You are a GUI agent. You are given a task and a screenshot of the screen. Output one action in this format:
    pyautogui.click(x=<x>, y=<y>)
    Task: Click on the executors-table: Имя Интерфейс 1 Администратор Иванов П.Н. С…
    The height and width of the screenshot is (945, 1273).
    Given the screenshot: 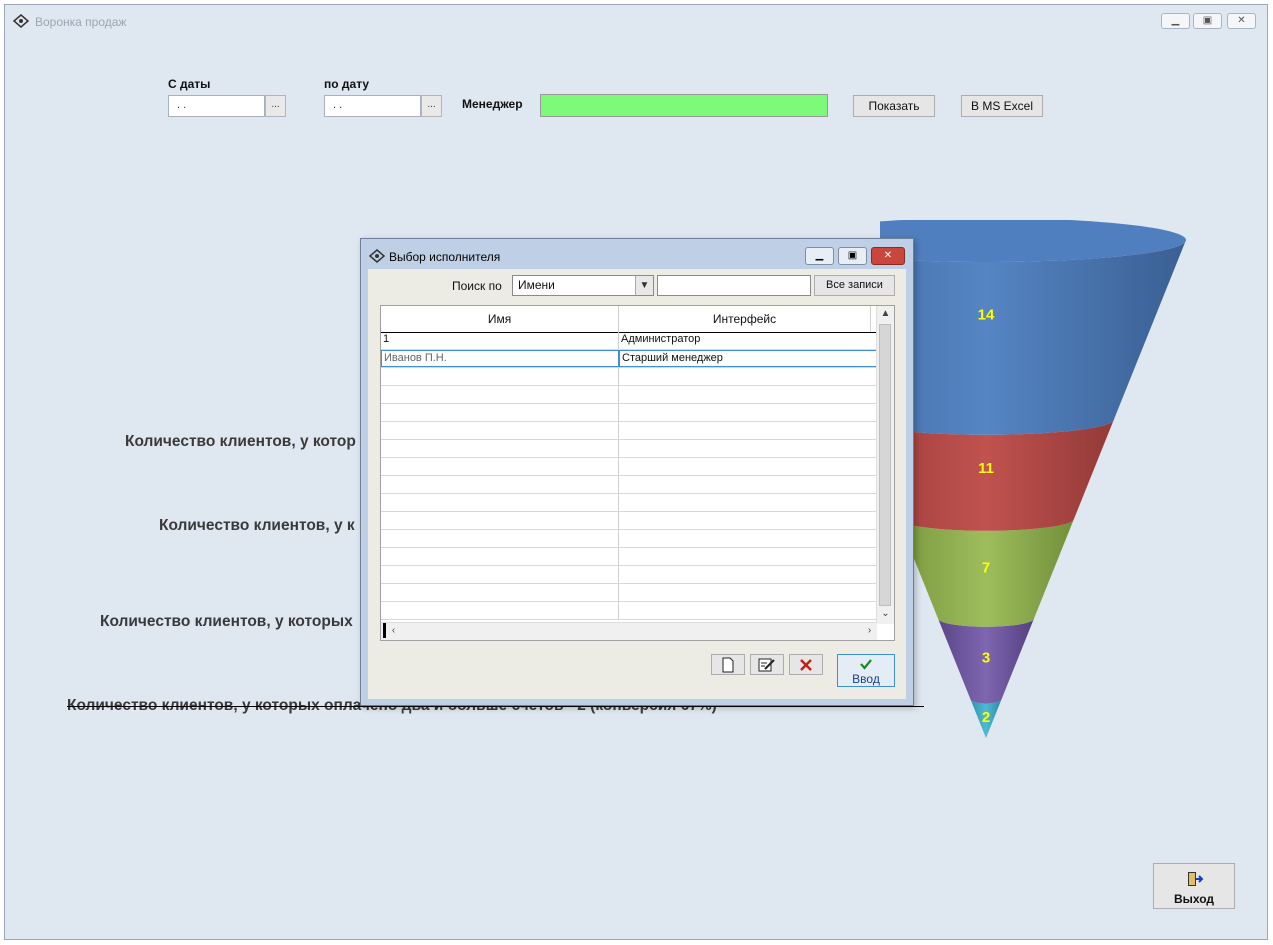 What is the action you would take?
    pyautogui.click(x=637, y=473)
    